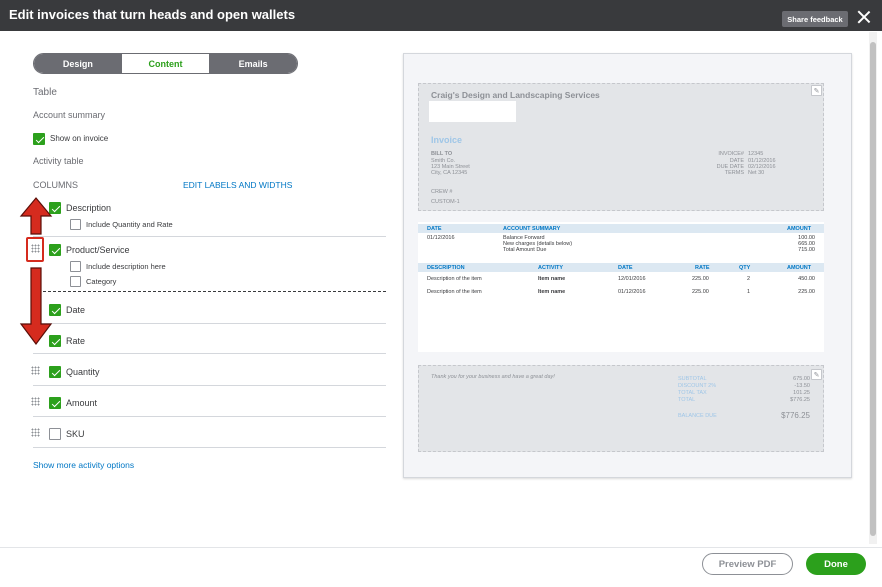  What do you see at coordinates (39, 139) in the screenshot?
I see `show-on-invoice-checkbox` at bounding box center [39, 139].